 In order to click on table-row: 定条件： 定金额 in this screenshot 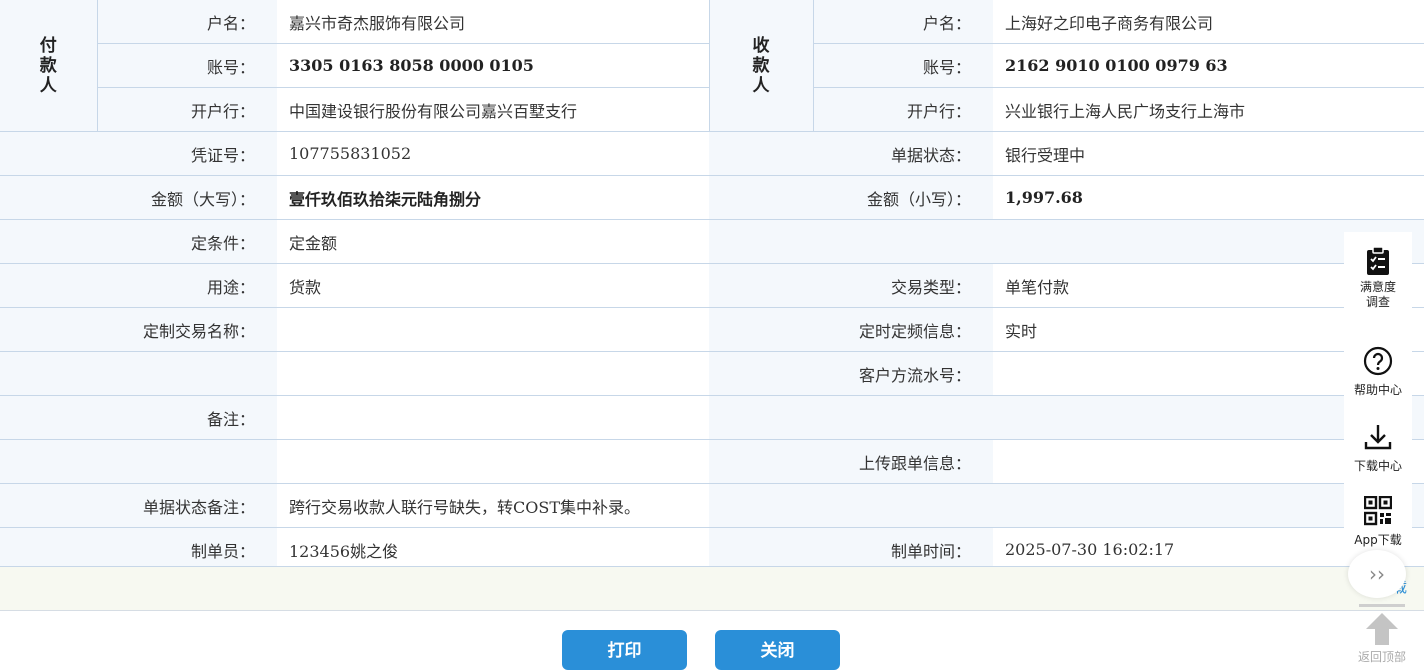, I will do `click(712, 241)`.